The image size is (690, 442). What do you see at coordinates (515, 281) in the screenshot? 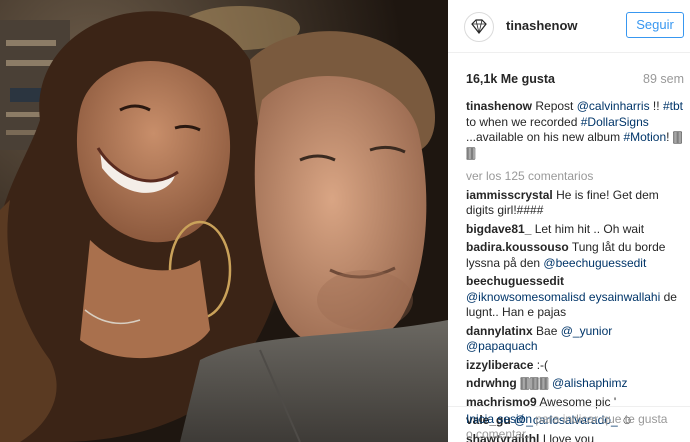
I see `comment-username: beechuguessedit` at bounding box center [515, 281].